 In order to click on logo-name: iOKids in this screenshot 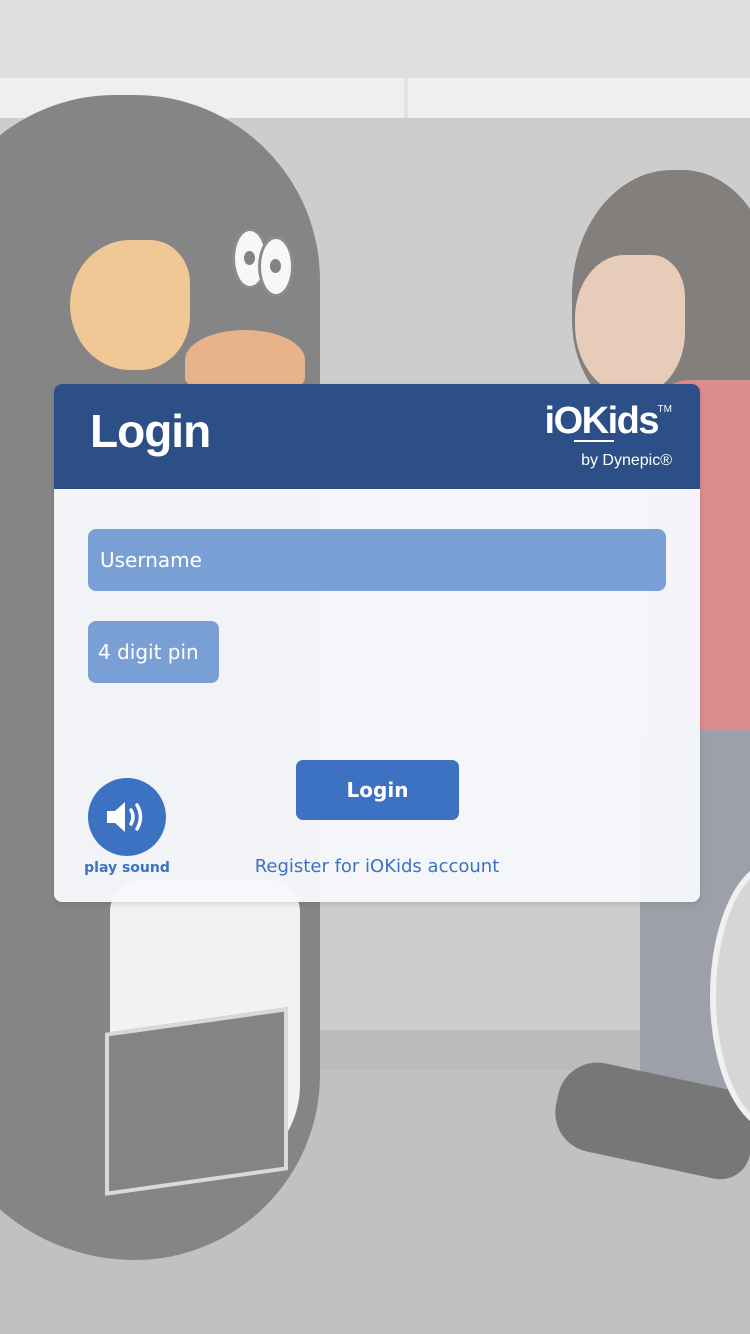, I will do `click(602, 421)`.